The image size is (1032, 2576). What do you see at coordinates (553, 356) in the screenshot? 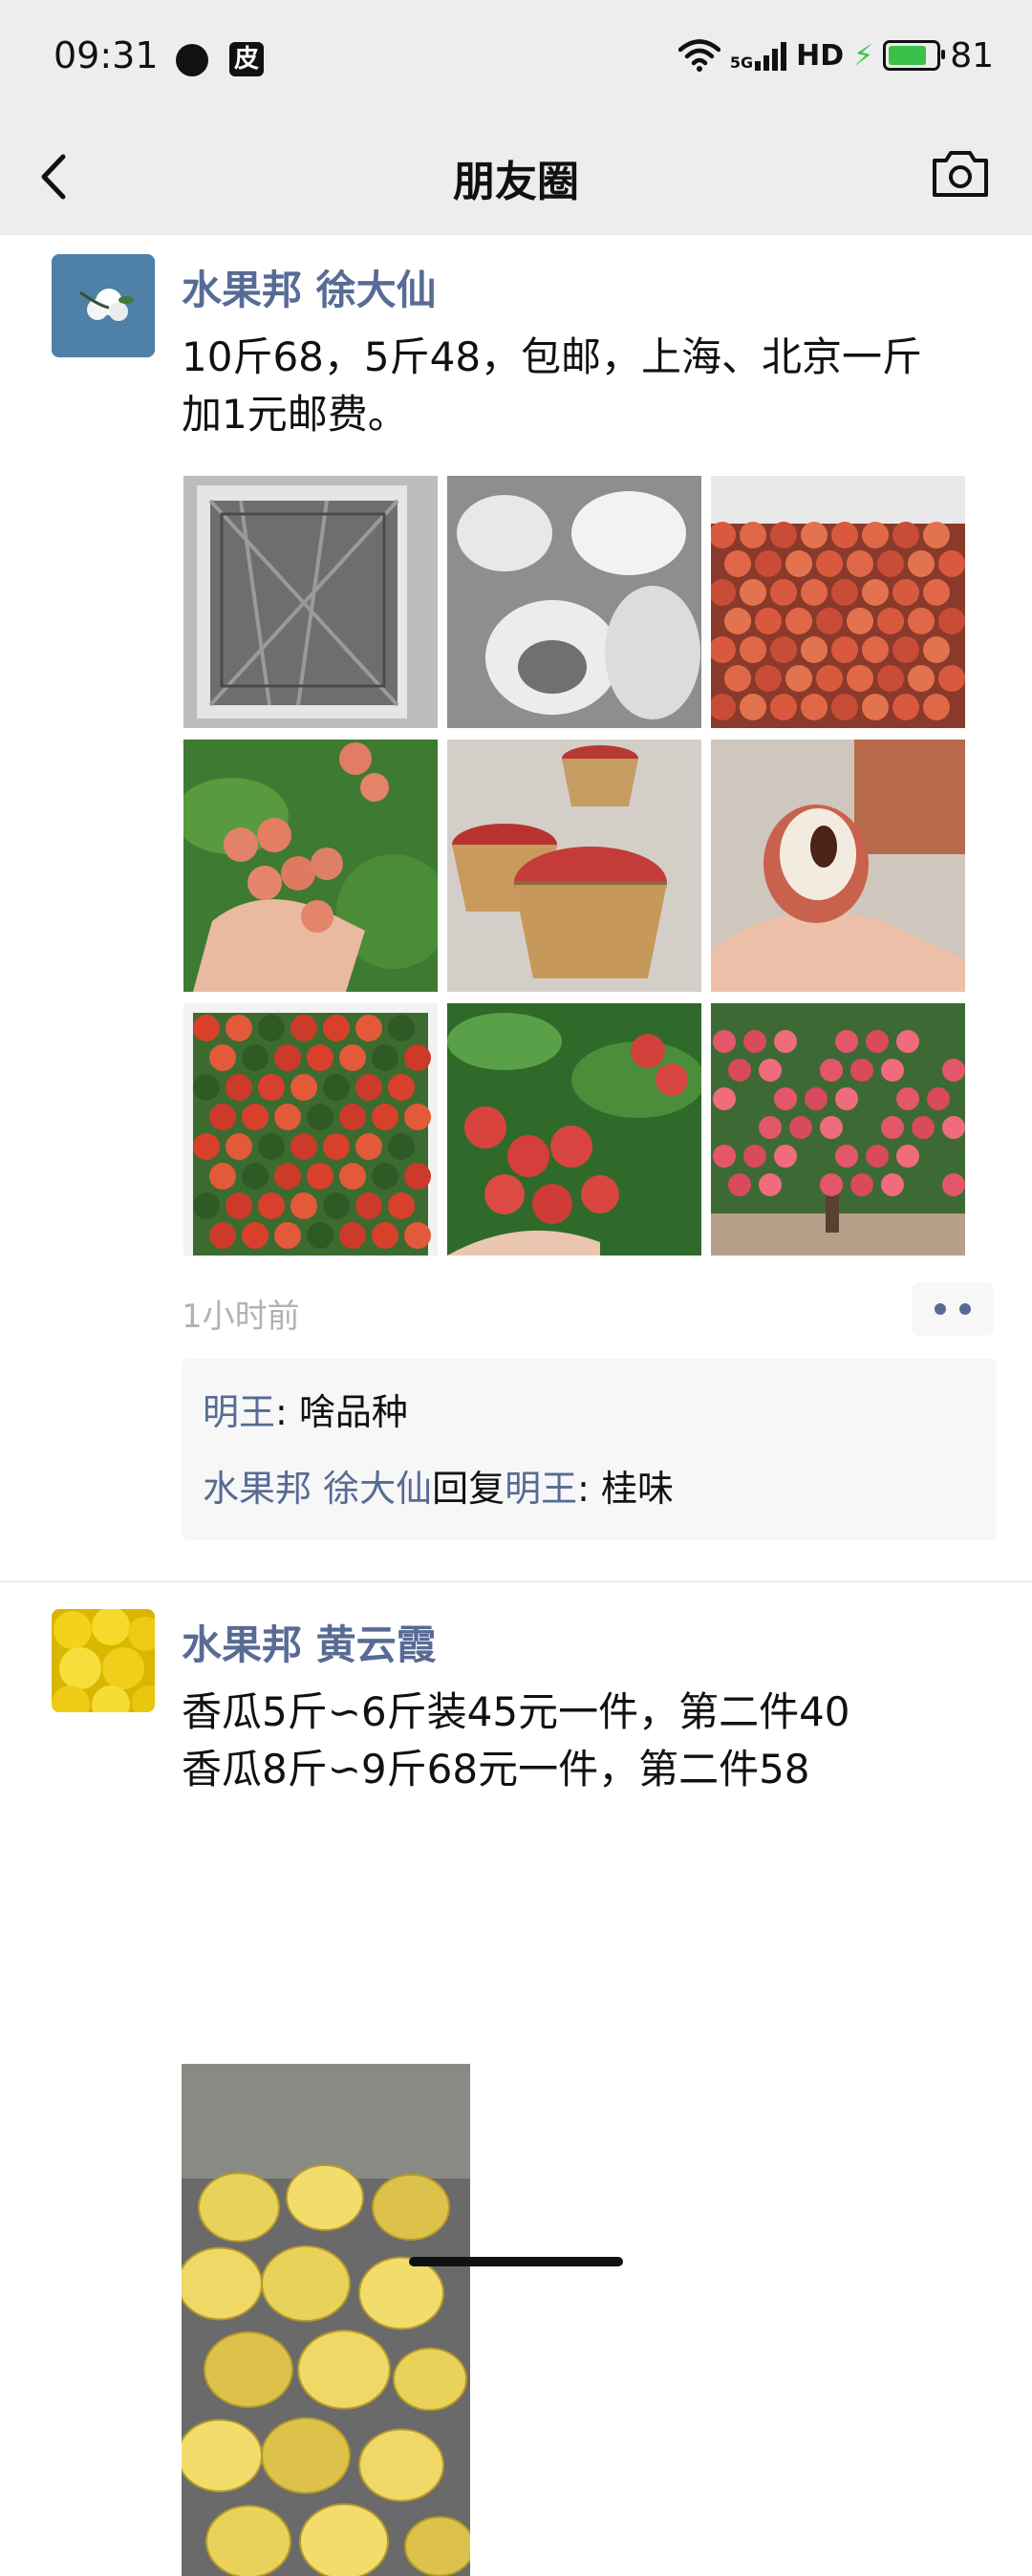
I see `post-text-line: 10斤68，5斤48，包邮，上海、北京一斤` at bounding box center [553, 356].